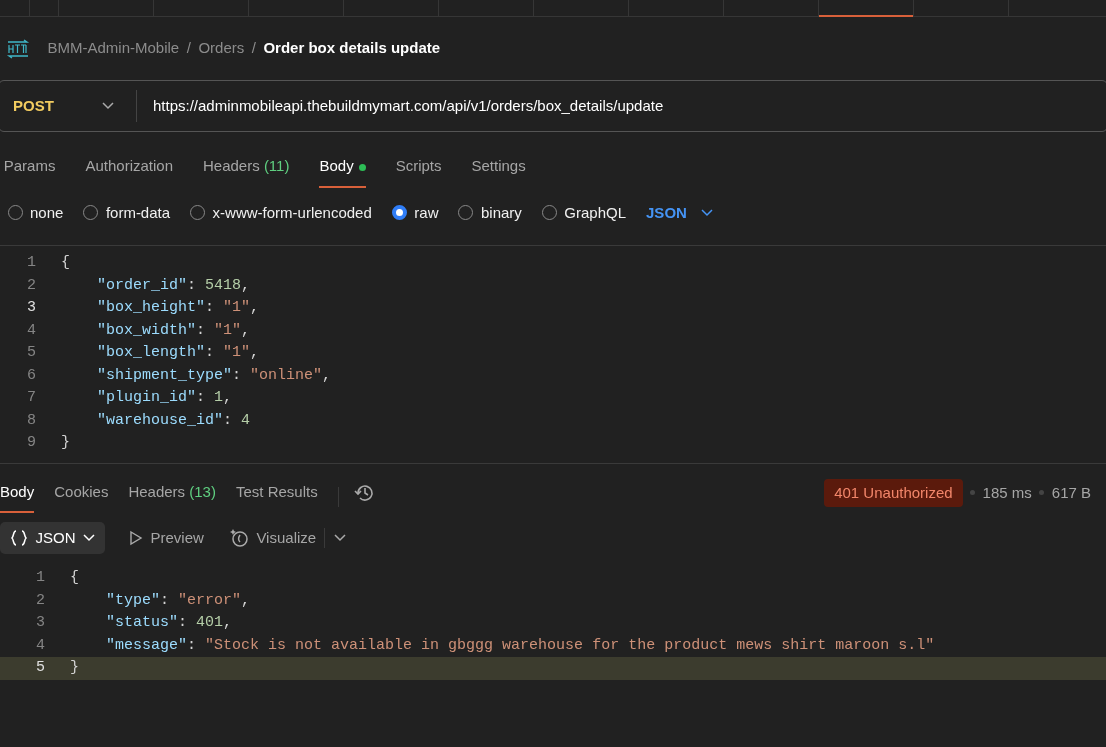 The height and width of the screenshot is (747, 1106). I want to click on code-line: "type": "error",, so click(178, 600).